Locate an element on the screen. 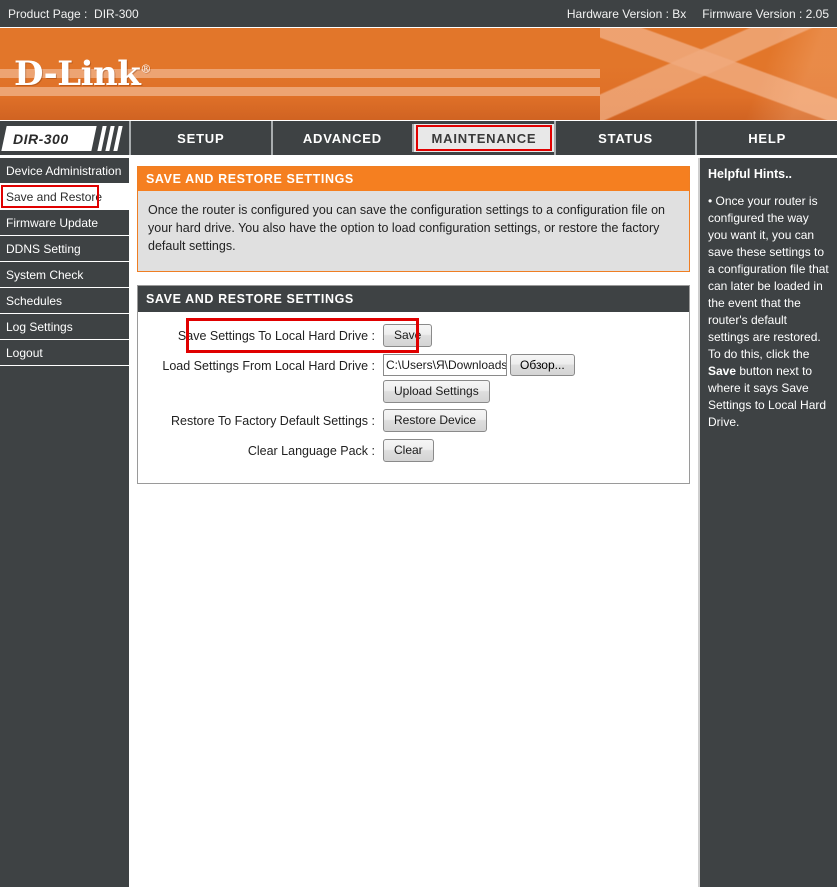  tab-status-label: STATUS is located at coordinates (626, 138).